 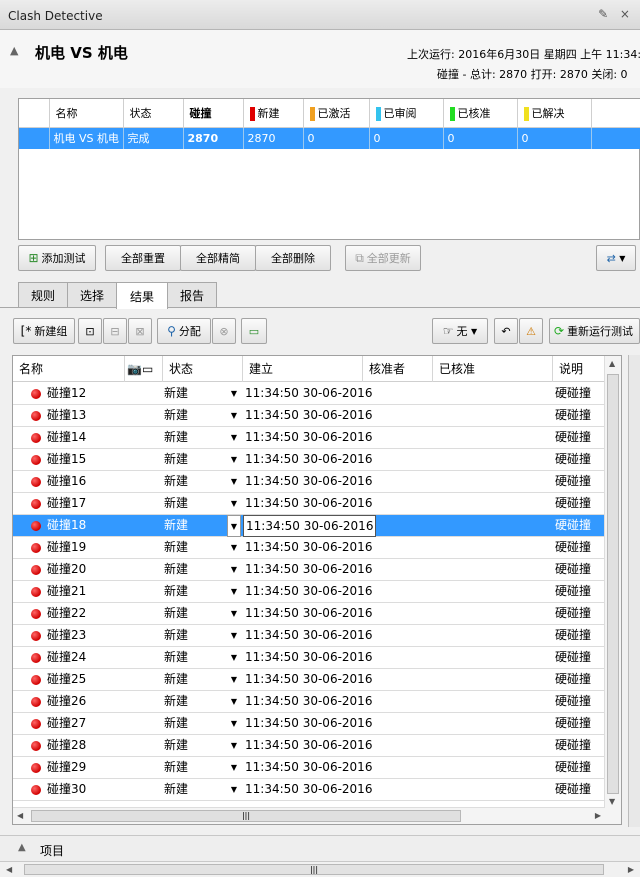 I want to click on reset-all-button: 全部重置, so click(x=143, y=258).